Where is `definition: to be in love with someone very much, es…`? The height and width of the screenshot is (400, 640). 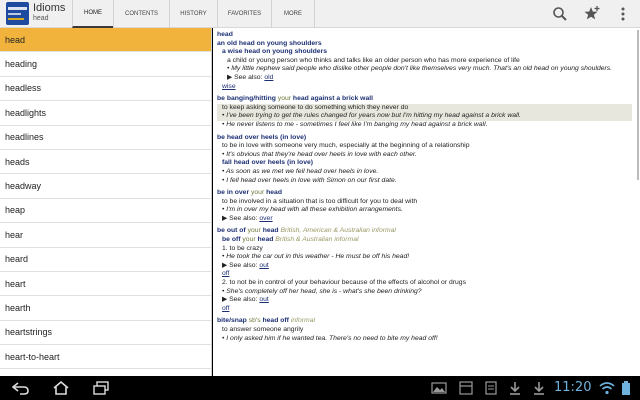 definition: to be in love with someone very much, es… is located at coordinates (346, 146).